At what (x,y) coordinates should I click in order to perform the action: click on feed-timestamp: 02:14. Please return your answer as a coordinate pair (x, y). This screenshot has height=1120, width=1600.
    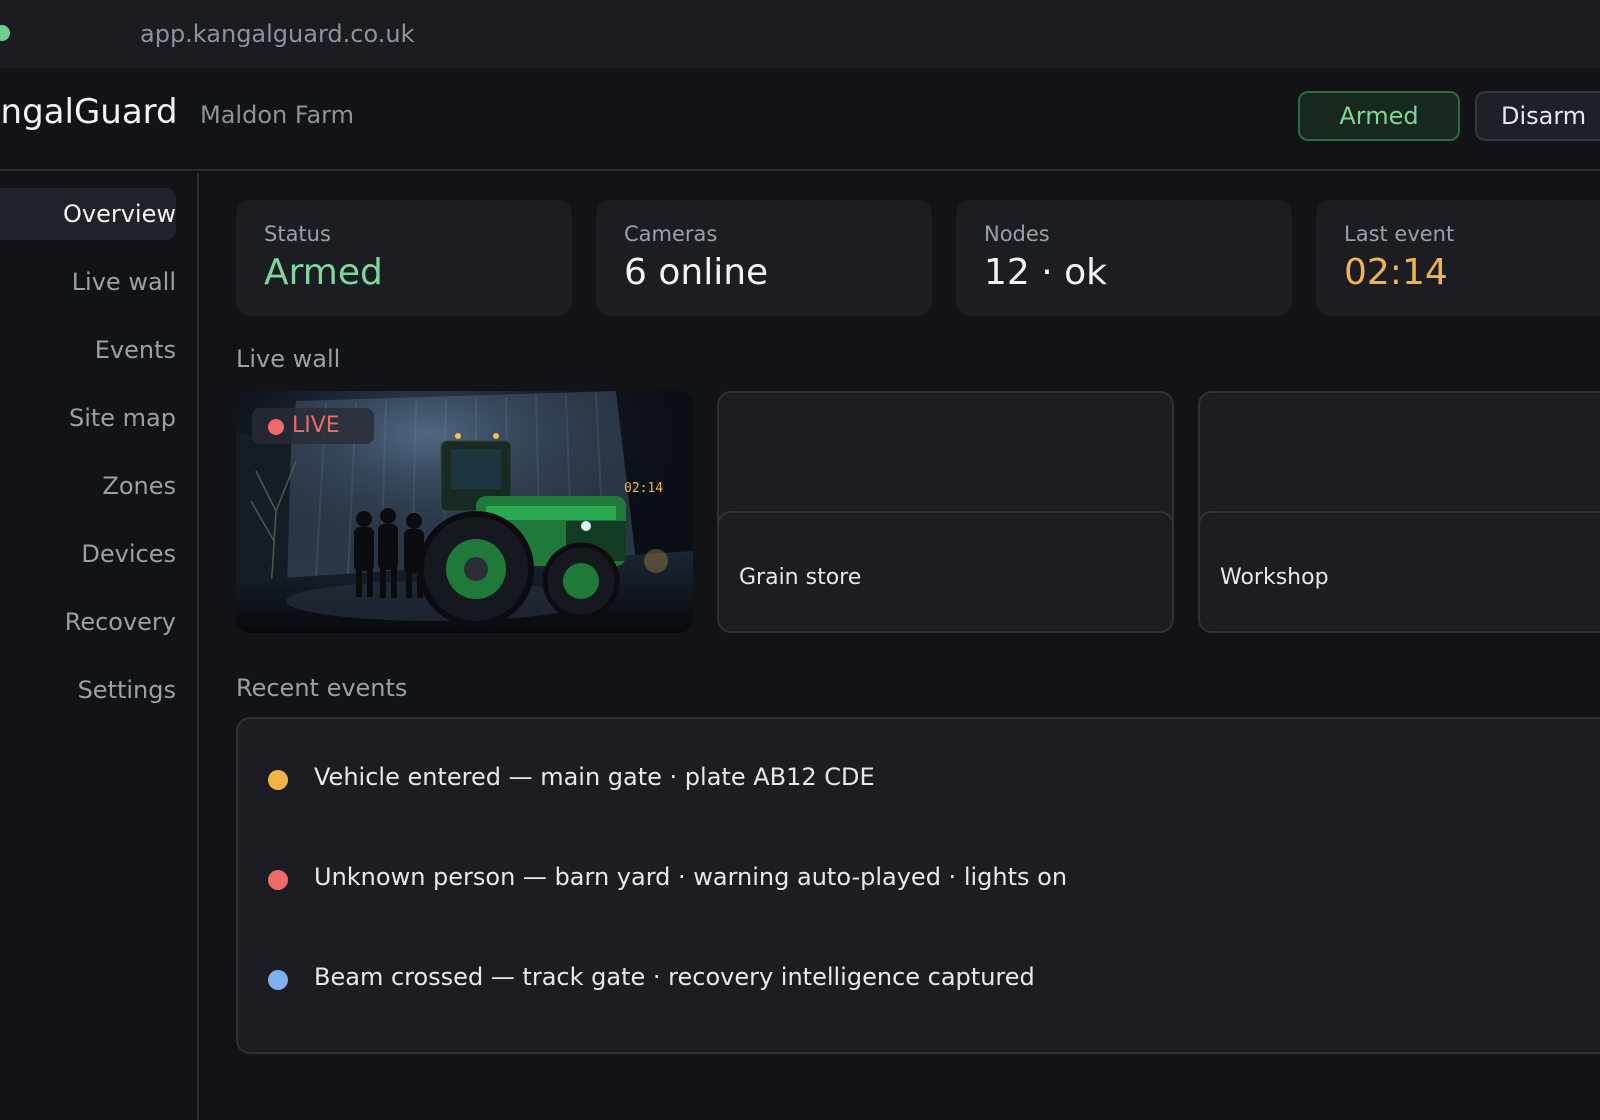
    Looking at the image, I should click on (644, 488).